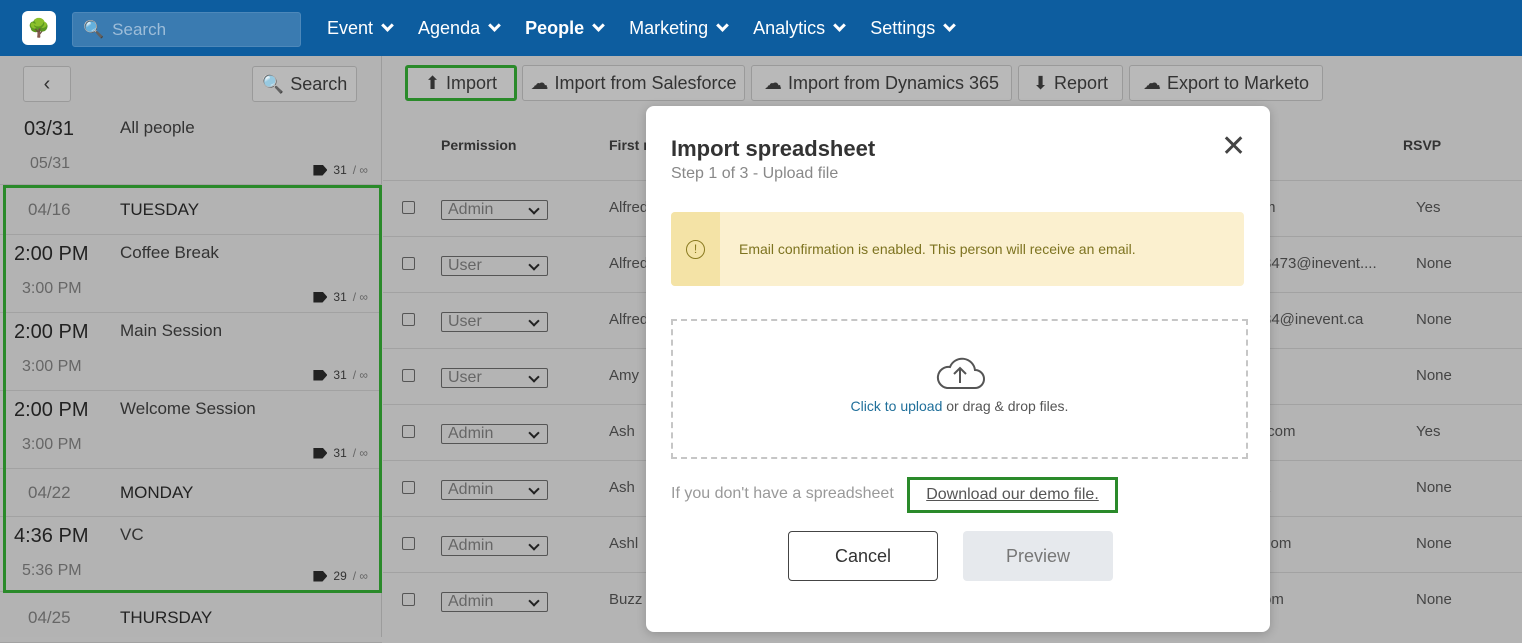 The image size is (1522, 643). Describe the element at coordinates (191, 554) in the screenshot. I see `sidebar-session-item: 4:36 PM 5:36 PM VC 29 / ∞` at that location.